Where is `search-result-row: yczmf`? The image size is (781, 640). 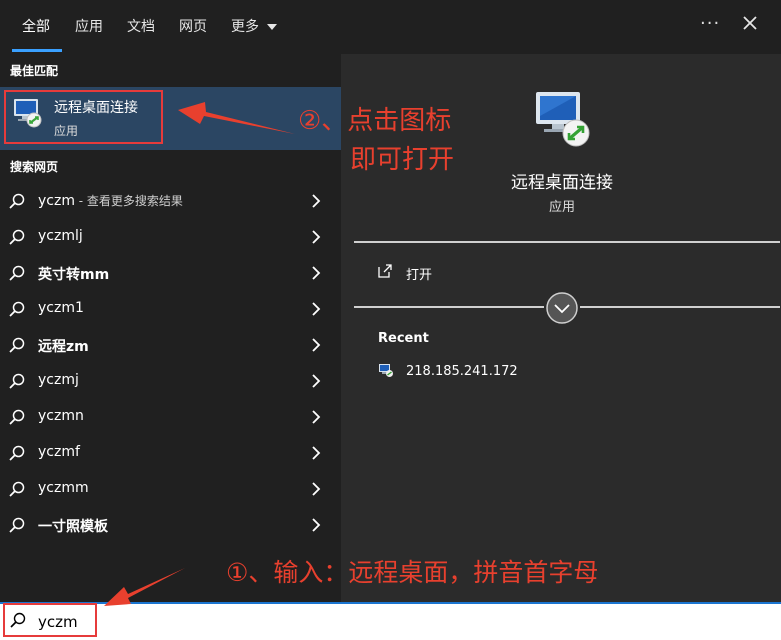
search-result-row: yczmf is located at coordinates (170, 453).